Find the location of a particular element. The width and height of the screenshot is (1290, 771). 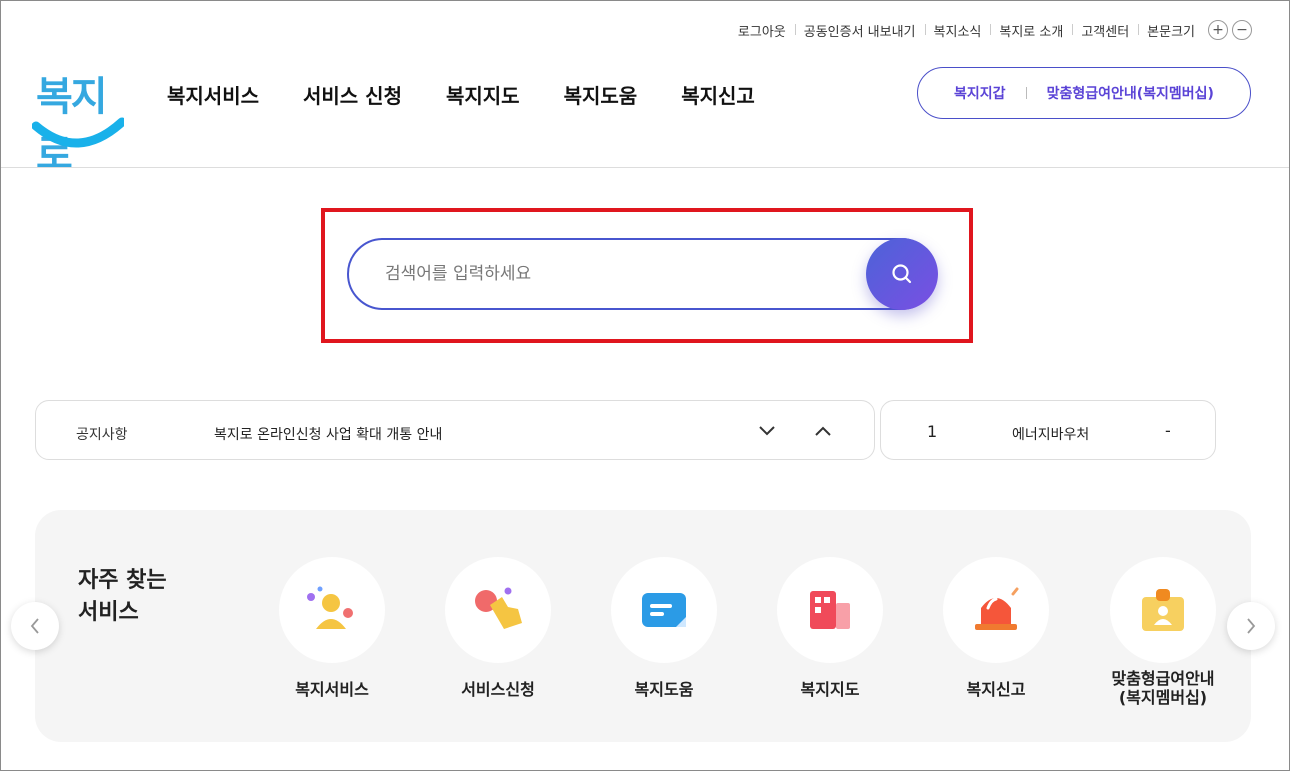

nav-welfare-service: 복지서비스 is located at coordinates (213, 94).